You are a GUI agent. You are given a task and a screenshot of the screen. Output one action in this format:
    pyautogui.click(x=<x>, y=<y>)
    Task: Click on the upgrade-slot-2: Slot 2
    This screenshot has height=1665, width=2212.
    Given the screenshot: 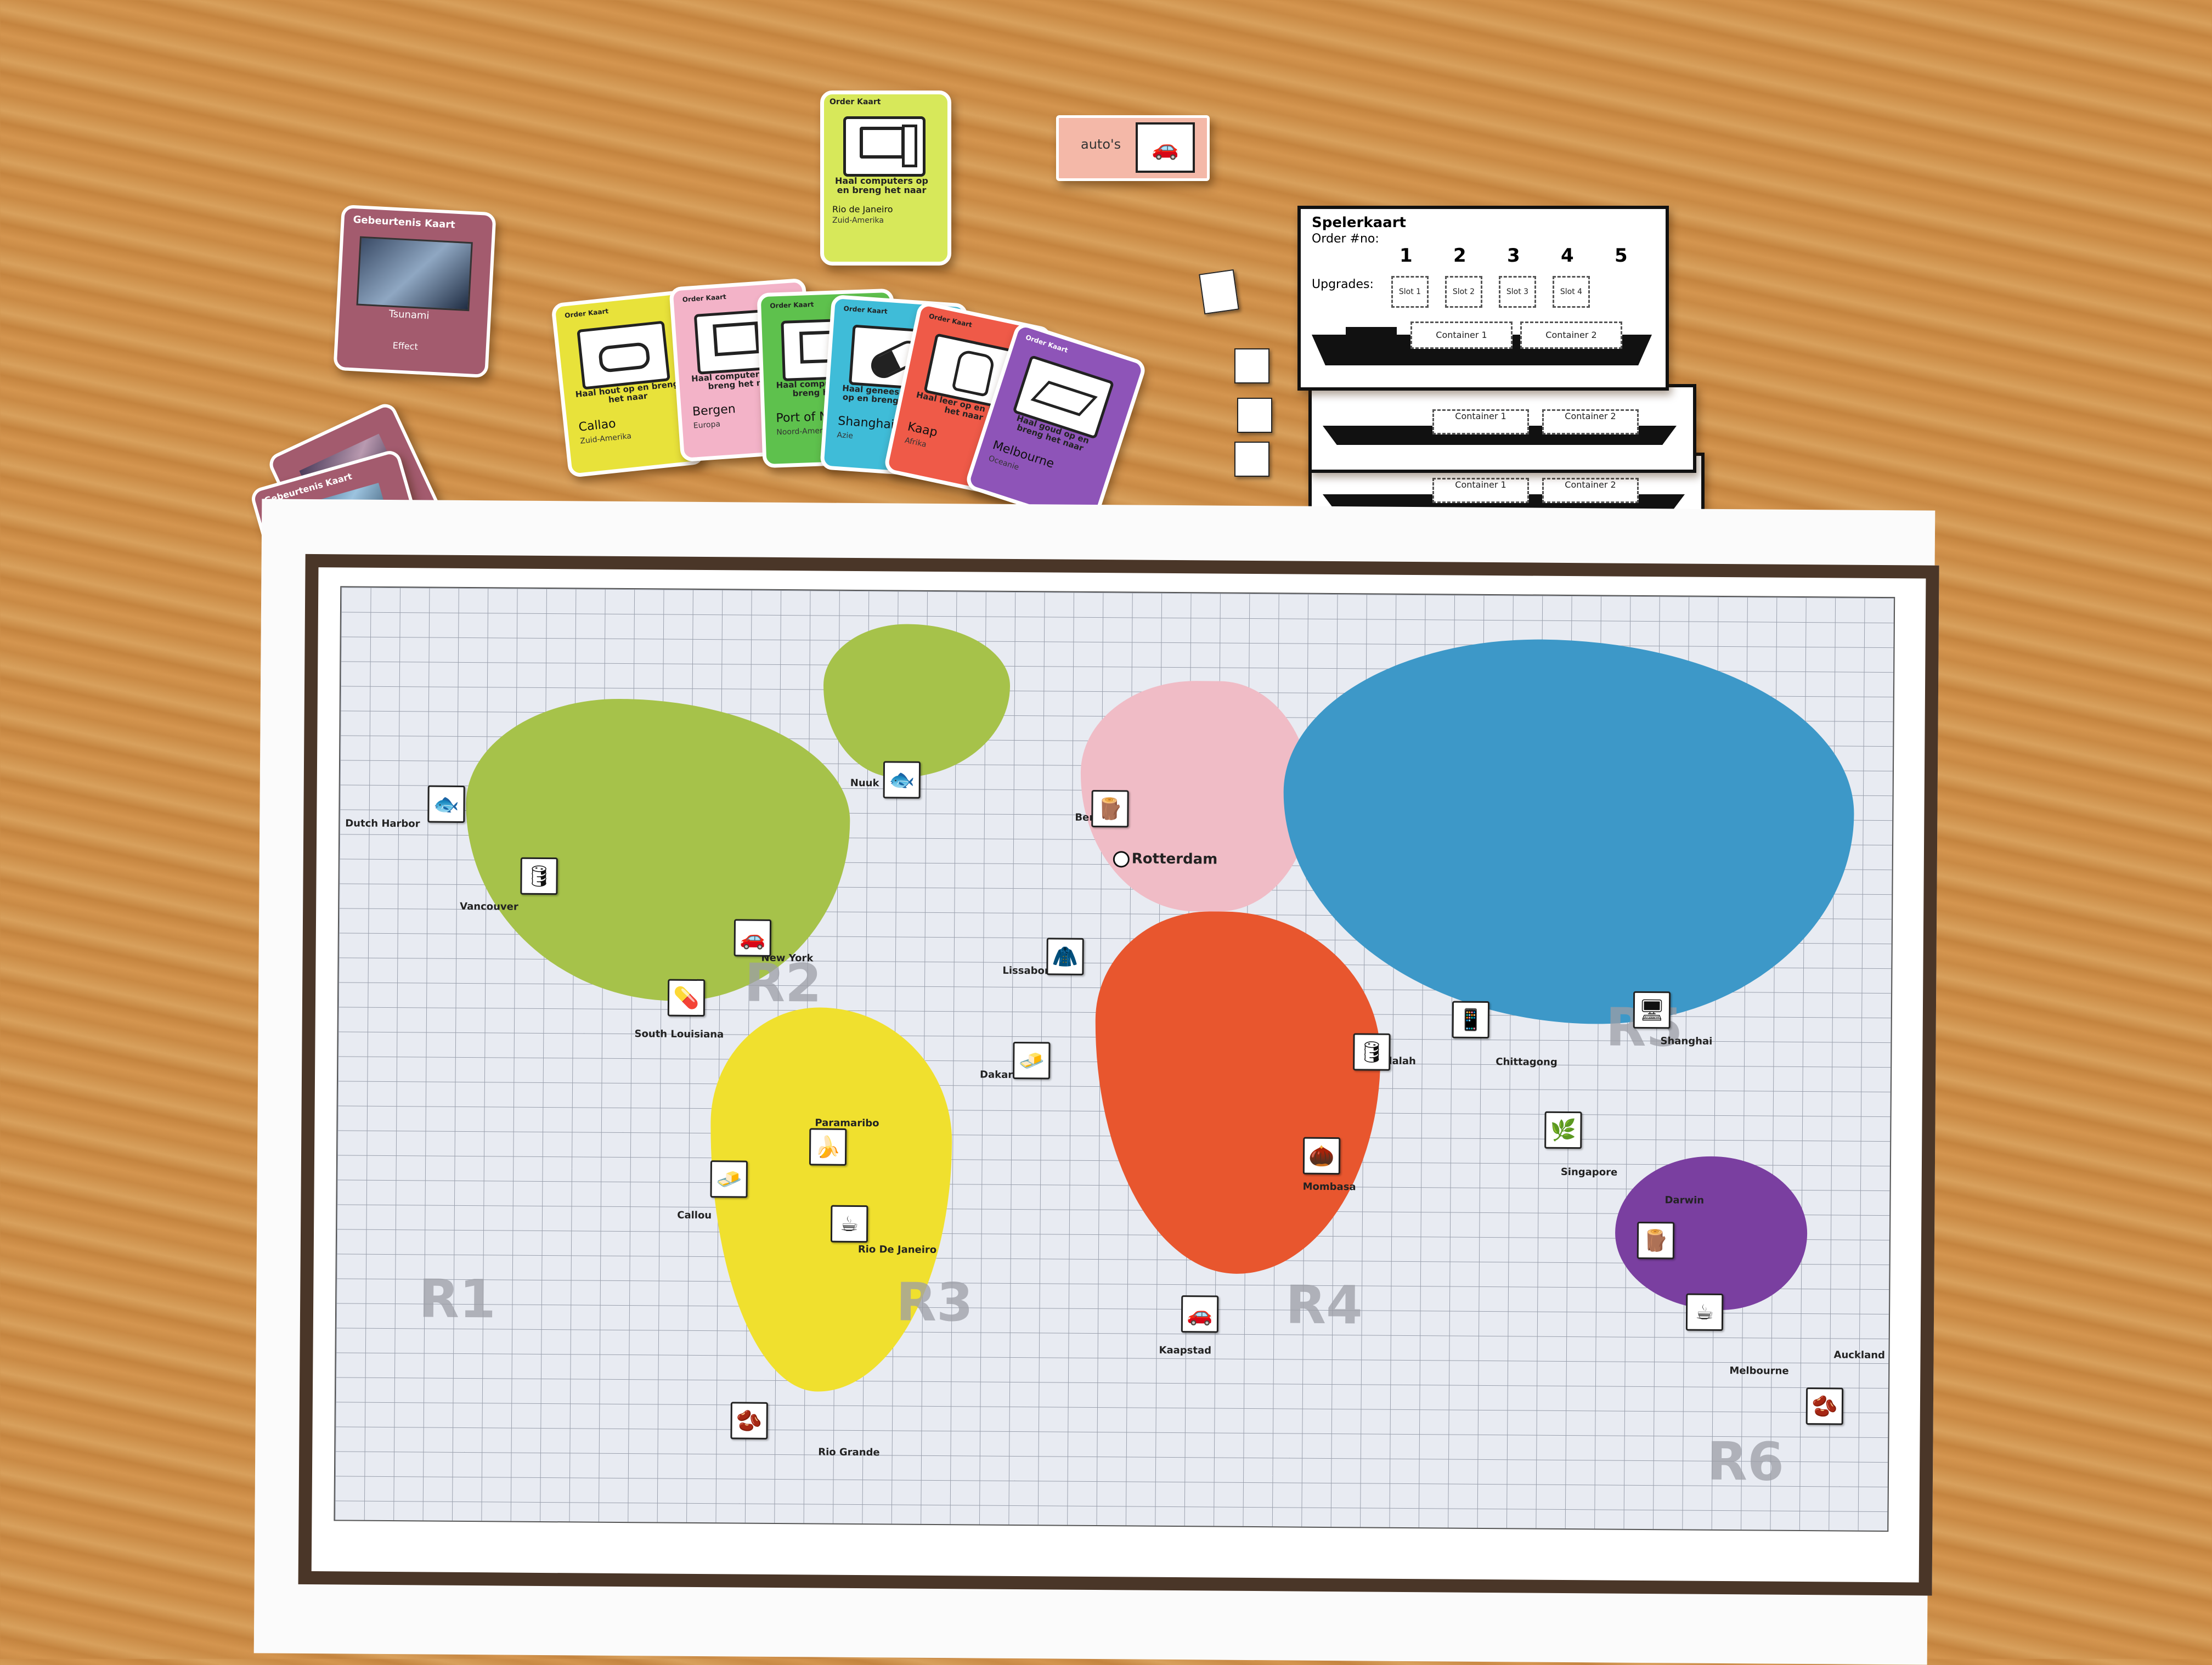 What is the action you would take?
    pyautogui.click(x=1463, y=292)
    